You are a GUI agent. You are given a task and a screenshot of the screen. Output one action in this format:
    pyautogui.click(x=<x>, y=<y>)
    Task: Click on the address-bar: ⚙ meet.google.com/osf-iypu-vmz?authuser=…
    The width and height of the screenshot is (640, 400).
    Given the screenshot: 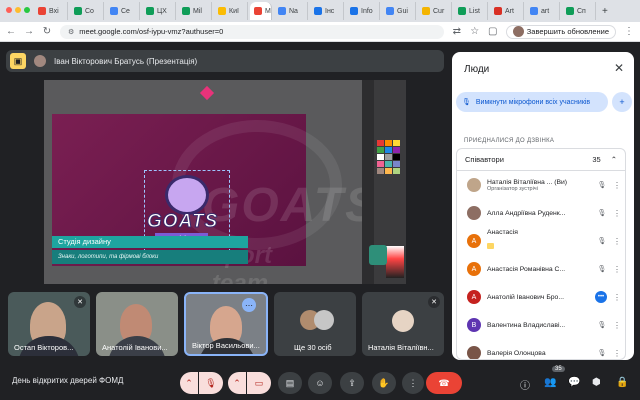 What is the action you would take?
    pyautogui.click(x=252, y=31)
    